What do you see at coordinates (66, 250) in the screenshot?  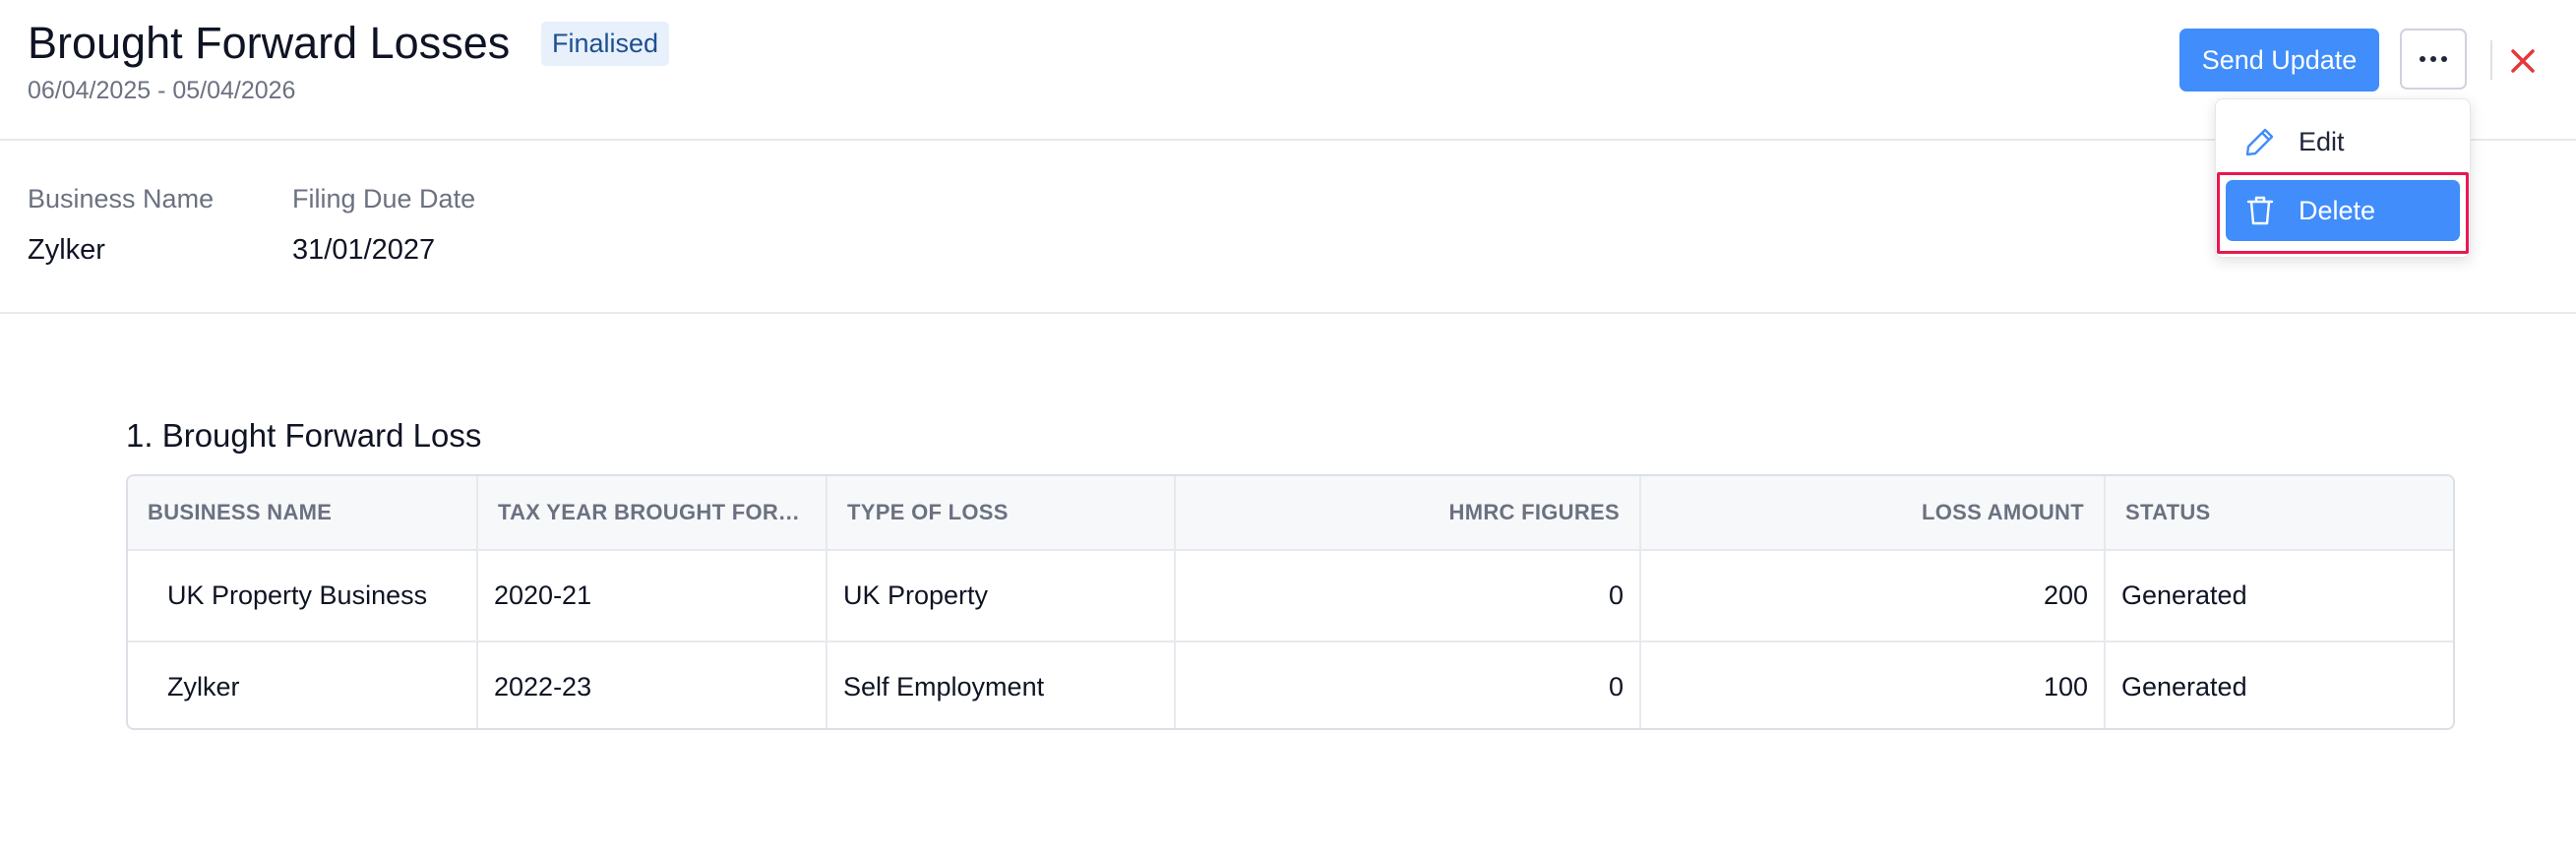 I see `business-name-value: Zylker` at bounding box center [66, 250].